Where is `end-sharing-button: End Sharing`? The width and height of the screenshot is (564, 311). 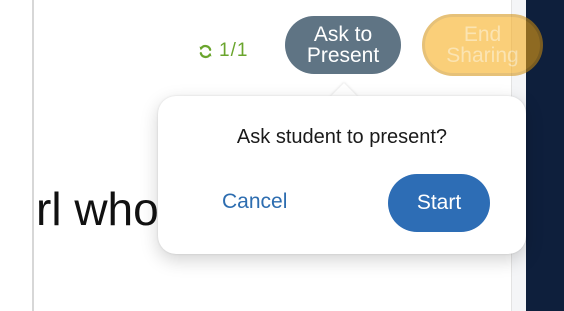
end-sharing-button: End Sharing is located at coordinates (482, 45).